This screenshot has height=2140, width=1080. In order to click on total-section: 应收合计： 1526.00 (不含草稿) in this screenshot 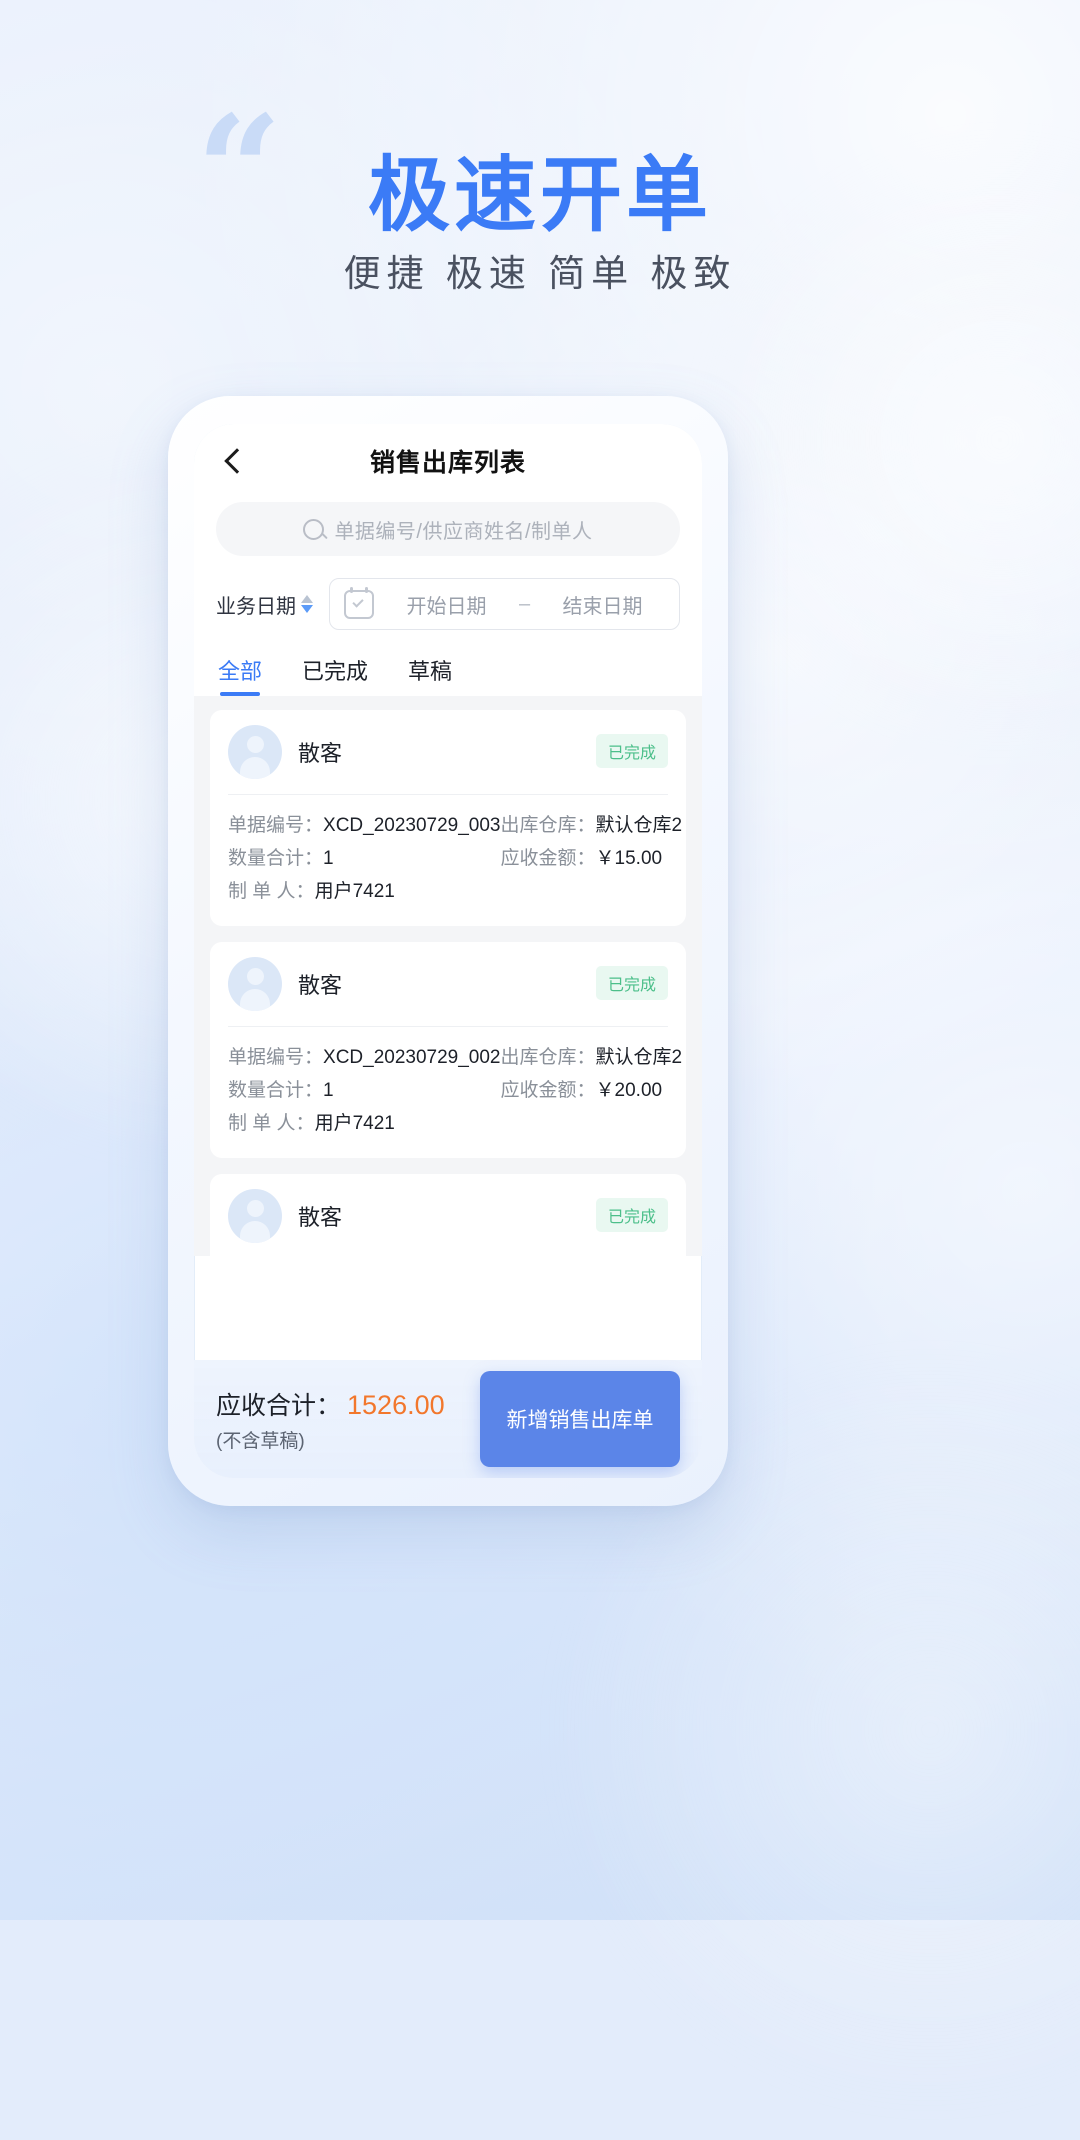, I will do `click(348, 1419)`.